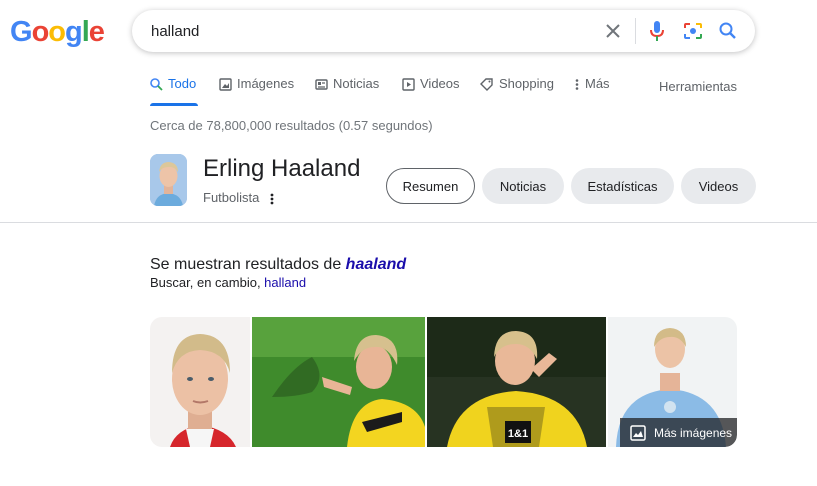 The height and width of the screenshot is (486, 817). Describe the element at coordinates (207, 282) in the screenshot. I see `instead-prefix: Buscar, en cambio,` at that location.